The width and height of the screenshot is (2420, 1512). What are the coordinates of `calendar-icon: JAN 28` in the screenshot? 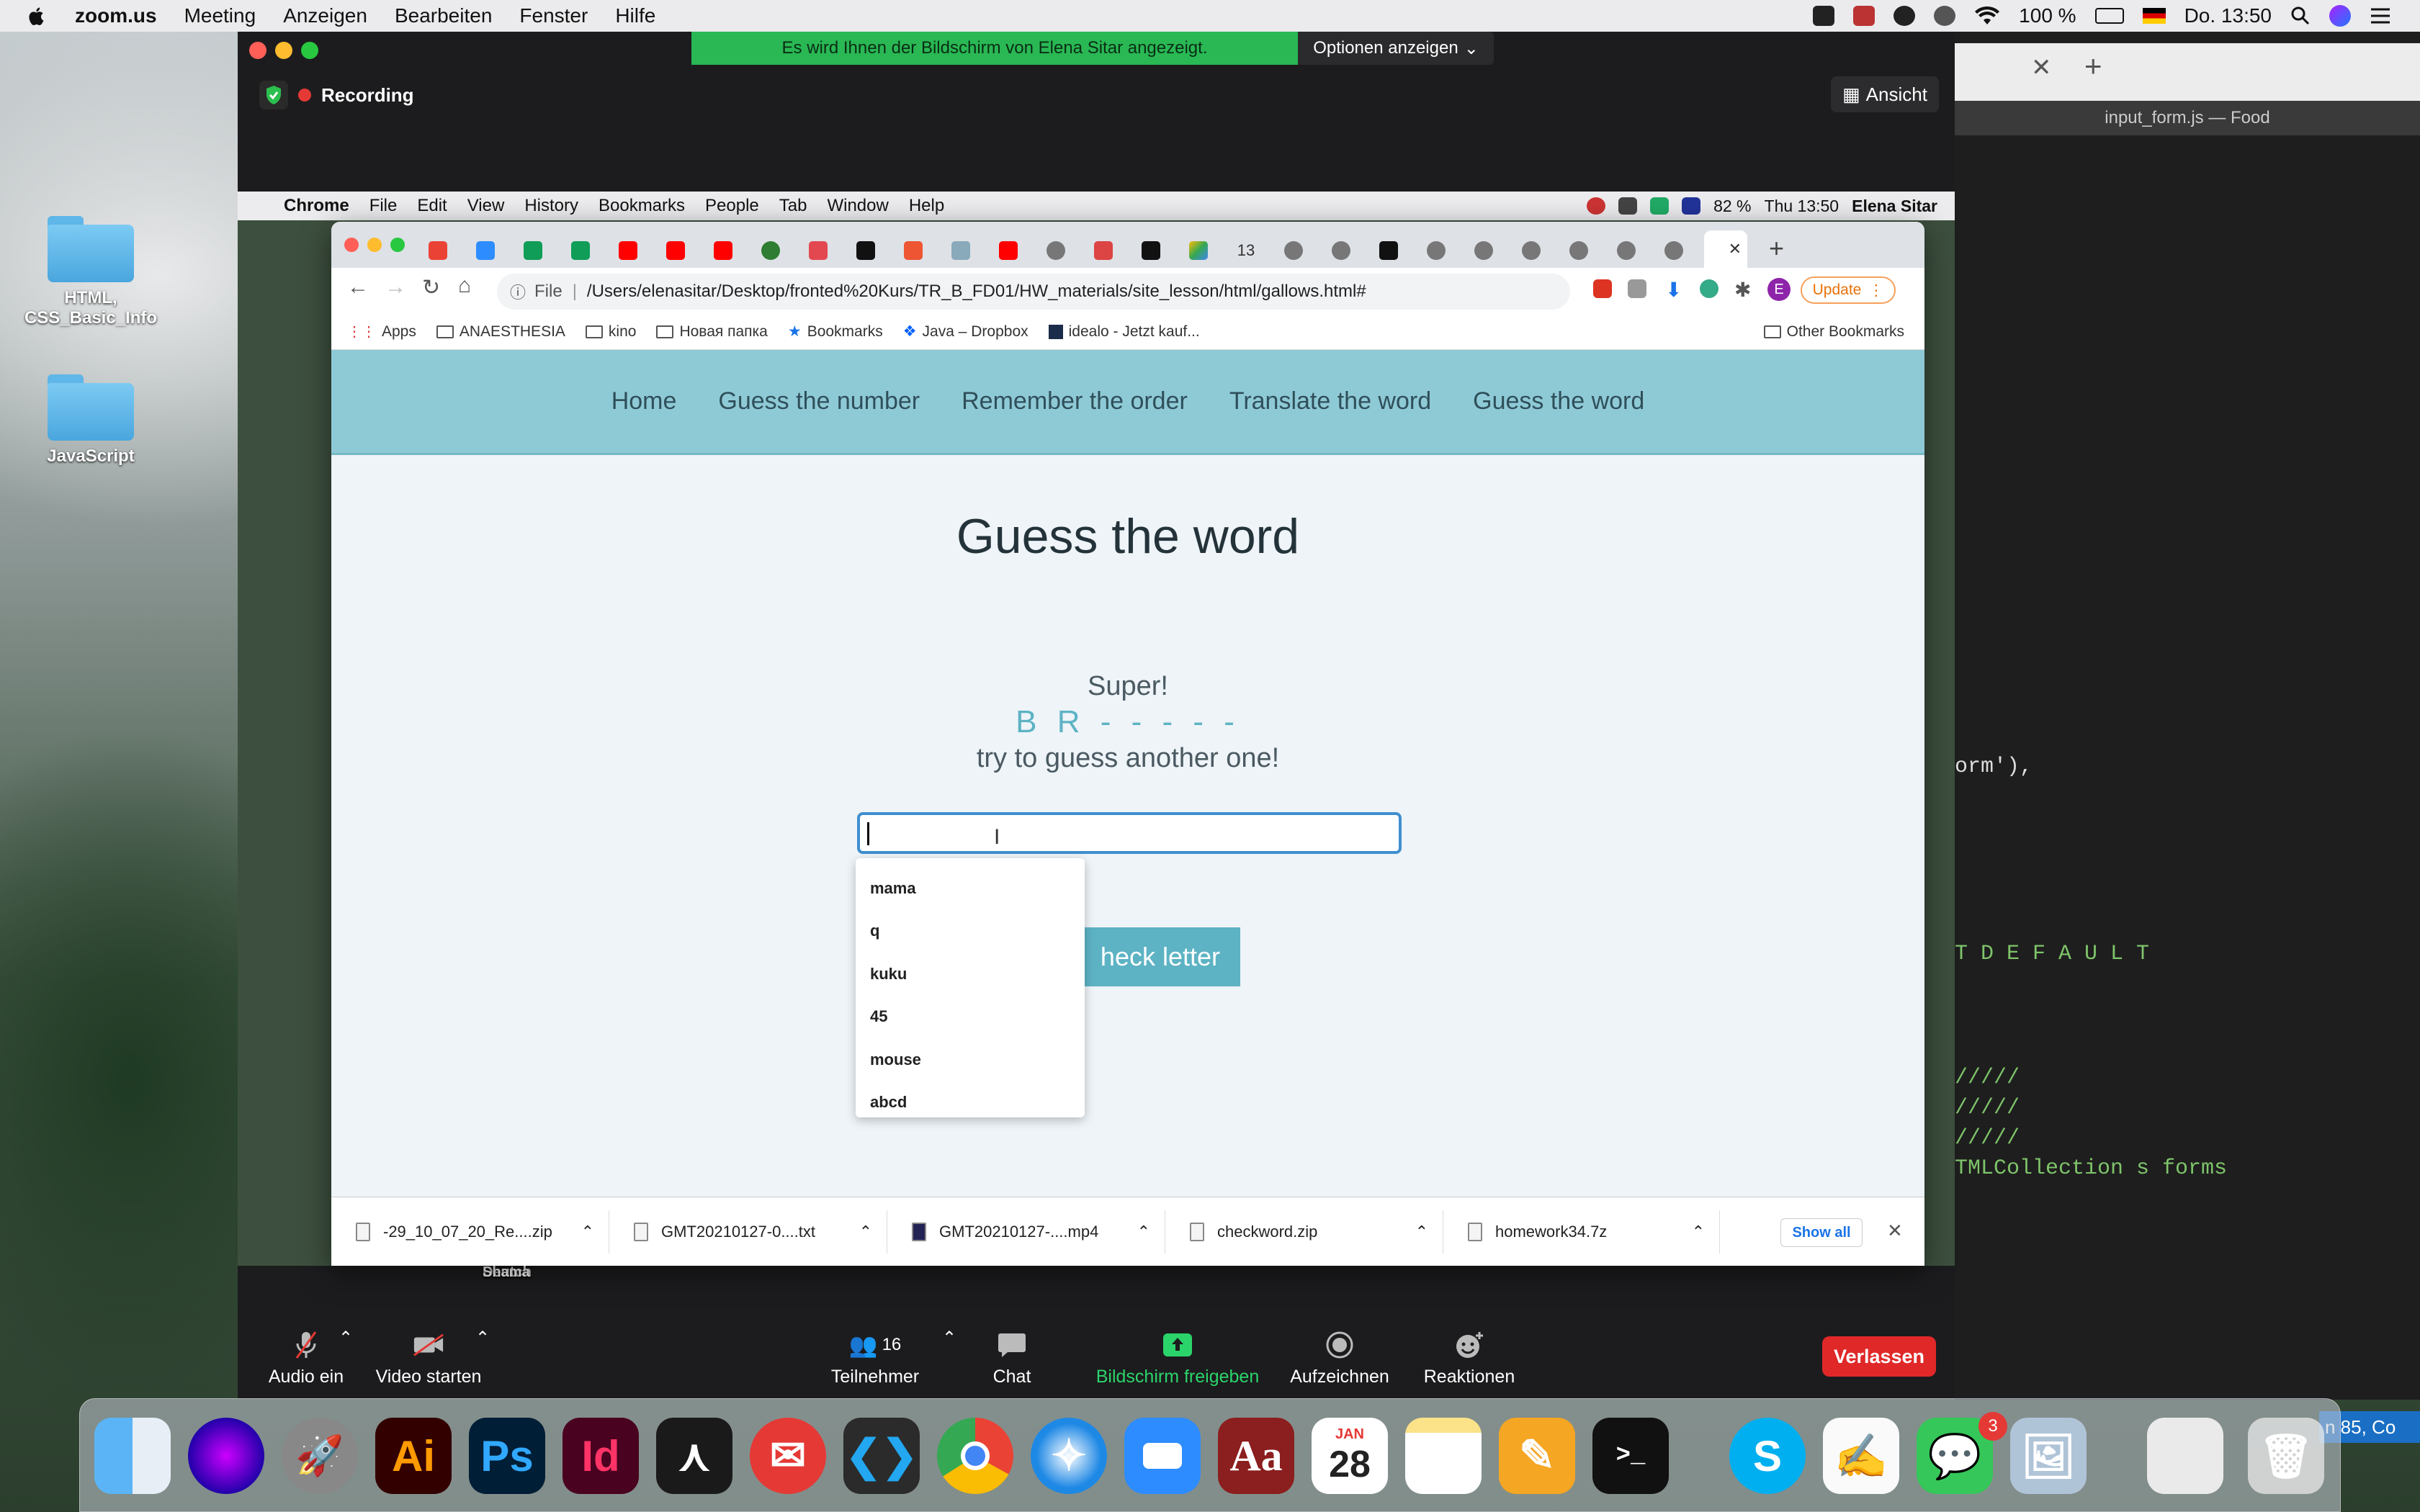 It's located at (1350, 1456).